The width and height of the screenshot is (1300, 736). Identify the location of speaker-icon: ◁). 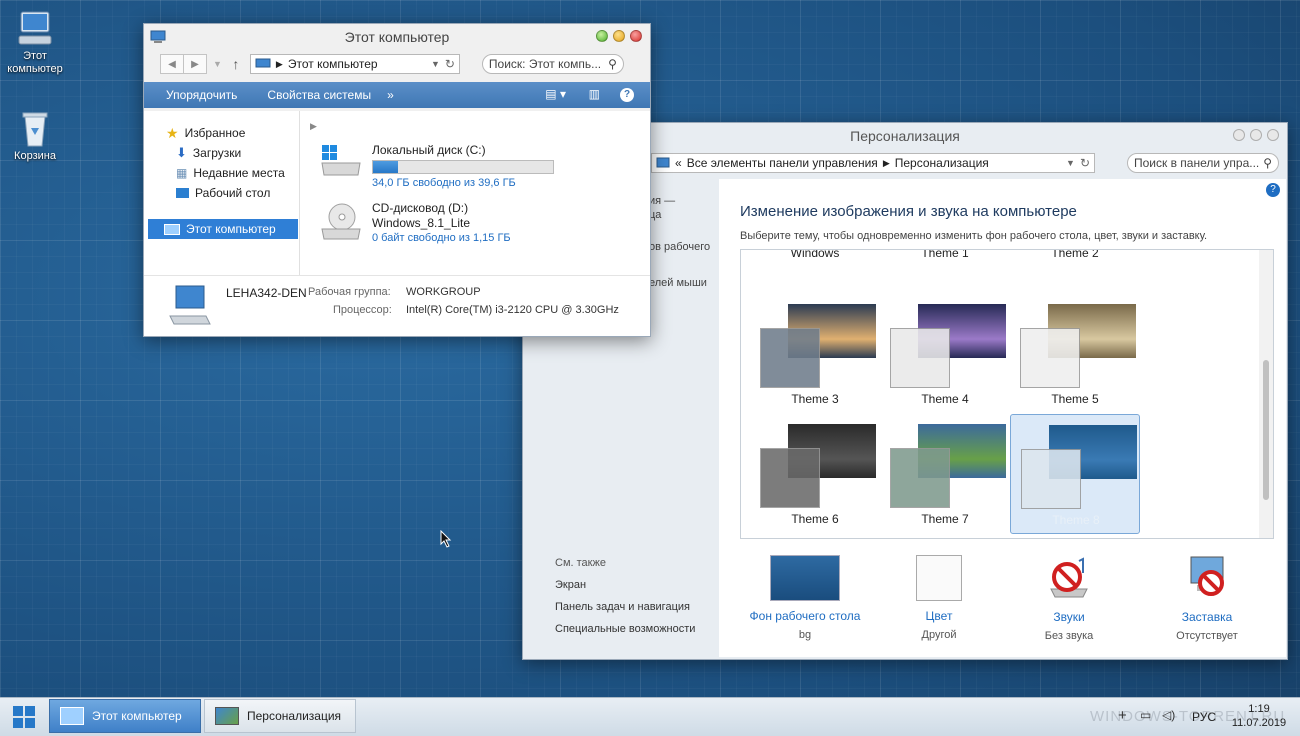
(1168, 715).